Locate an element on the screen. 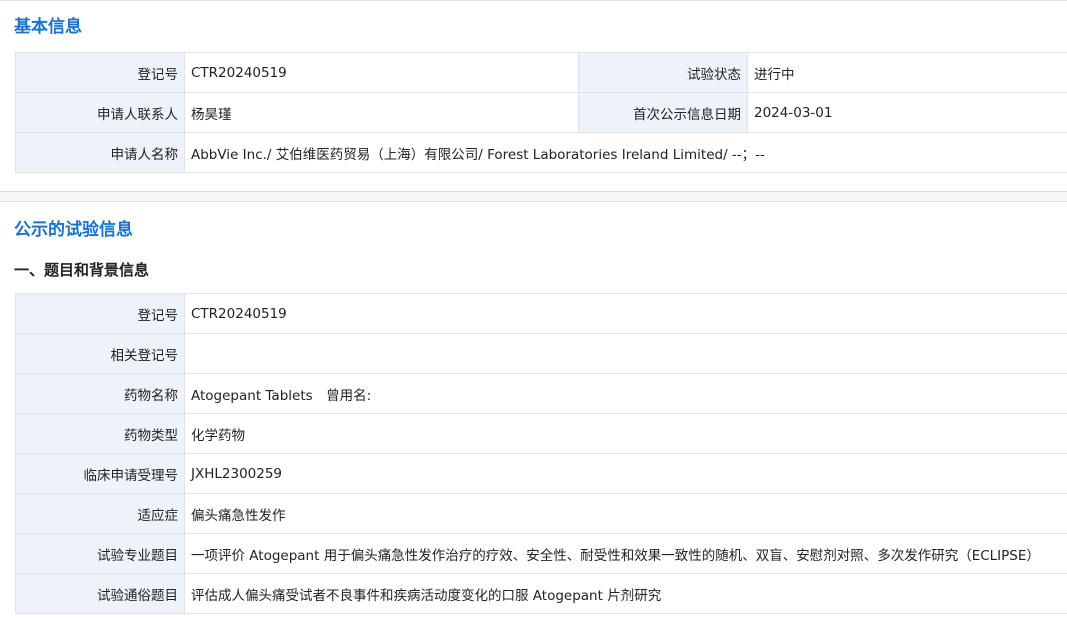  row-value: JXHL2300259 is located at coordinates (625, 473).